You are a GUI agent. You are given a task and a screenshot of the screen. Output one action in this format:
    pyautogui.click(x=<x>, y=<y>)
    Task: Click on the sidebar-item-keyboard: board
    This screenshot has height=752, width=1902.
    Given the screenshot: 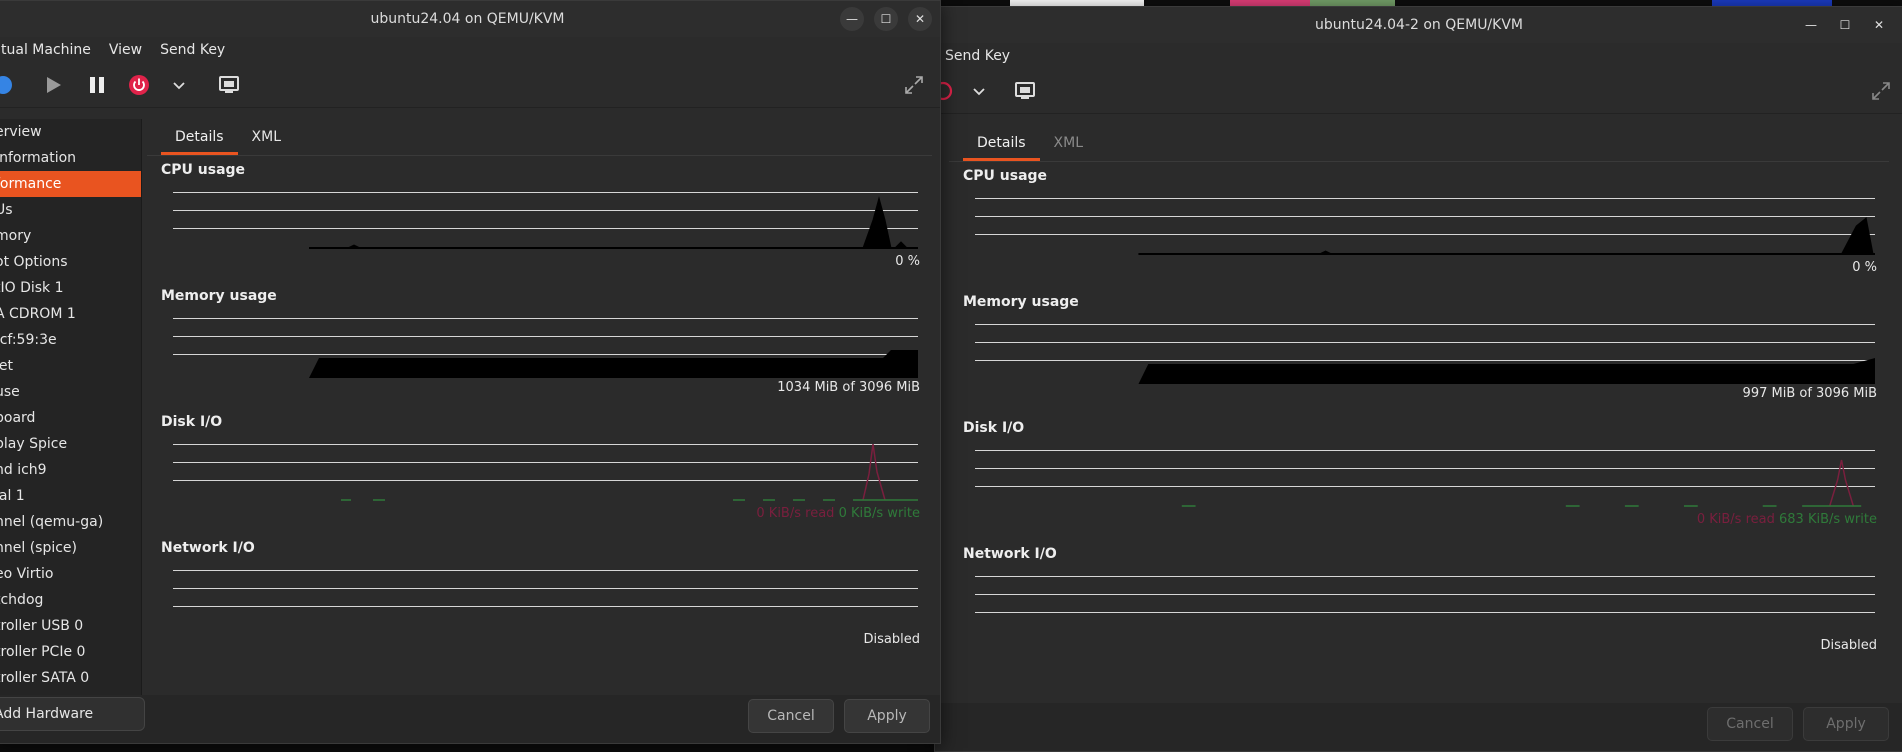 What is the action you would take?
    pyautogui.click(x=70, y=418)
    